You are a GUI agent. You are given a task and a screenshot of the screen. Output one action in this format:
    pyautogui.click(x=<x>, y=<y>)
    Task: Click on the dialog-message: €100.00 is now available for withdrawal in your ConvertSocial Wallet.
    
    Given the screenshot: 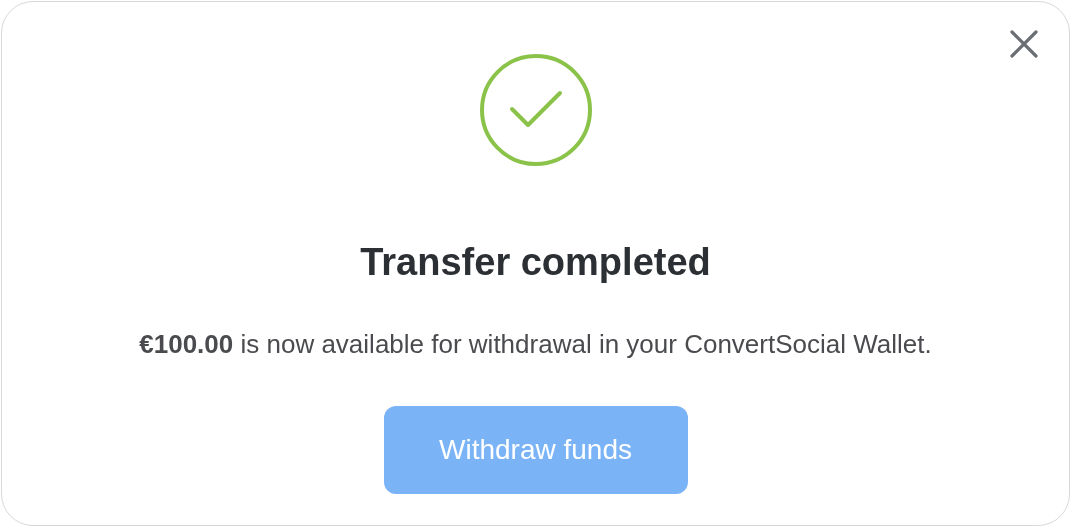 What is the action you would take?
    pyautogui.click(x=535, y=344)
    